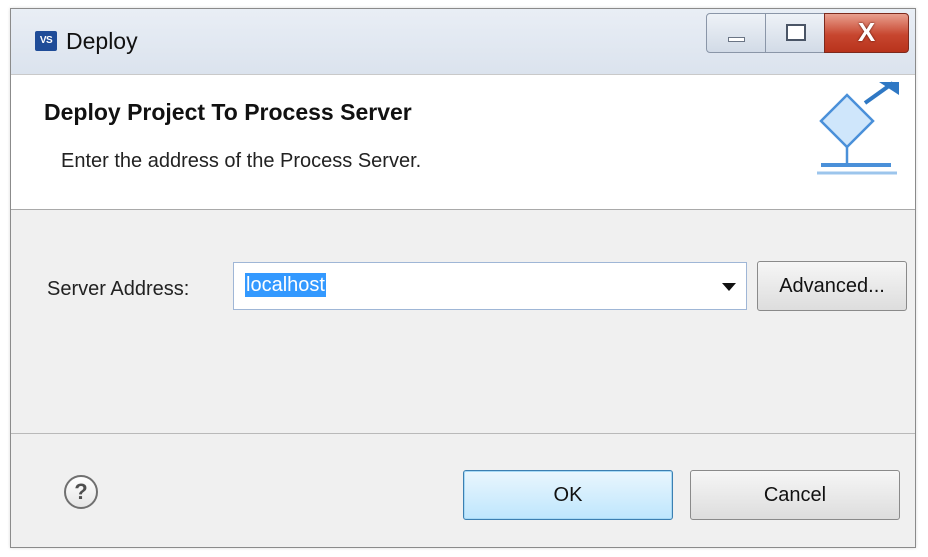 The image size is (928, 557). Describe the element at coordinates (490, 286) in the screenshot. I see `server-address-combo: localhost` at that location.